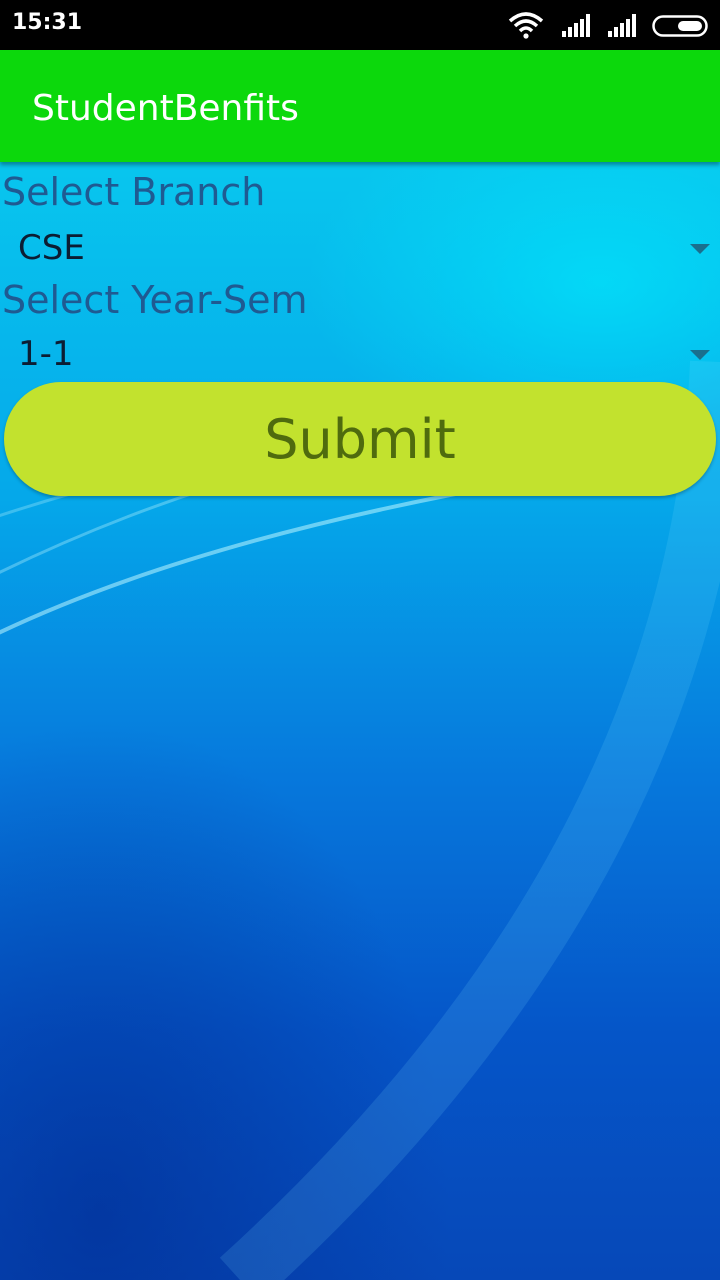 The image size is (720, 1280). What do you see at coordinates (47, 22) in the screenshot?
I see `status-time: 15:31` at bounding box center [47, 22].